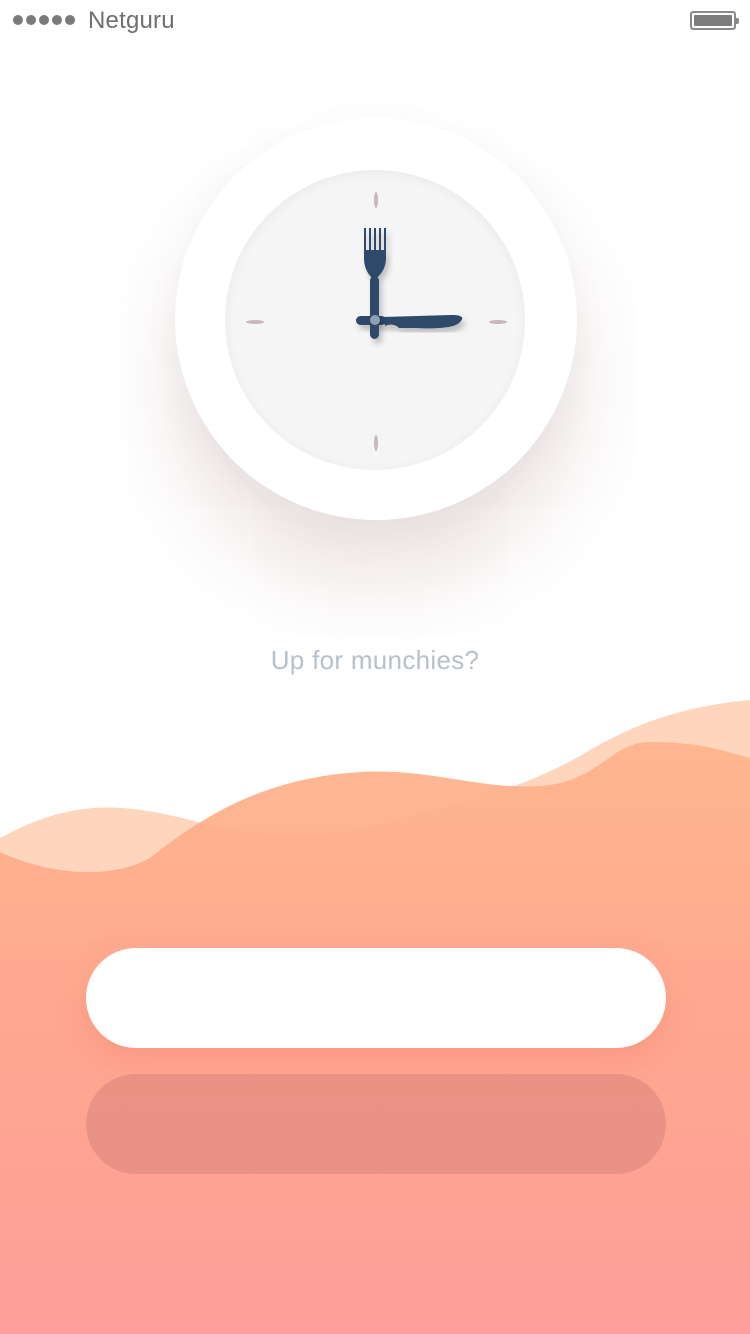 Image resolution: width=750 pixels, height=1334 pixels. I want to click on primary-button, so click(376, 998).